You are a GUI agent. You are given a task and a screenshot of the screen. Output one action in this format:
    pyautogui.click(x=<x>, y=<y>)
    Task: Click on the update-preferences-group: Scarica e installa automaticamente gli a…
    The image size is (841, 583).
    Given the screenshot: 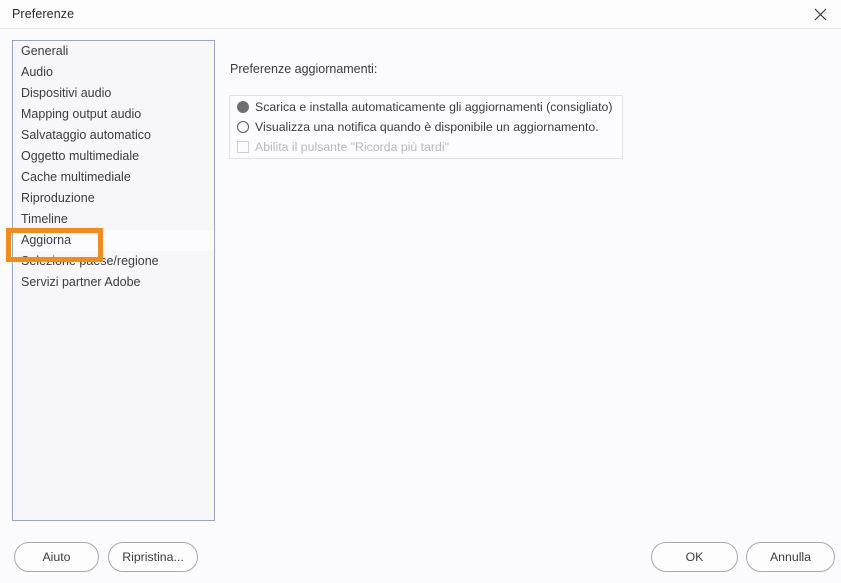 What is the action you would take?
    pyautogui.click(x=426, y=127)
    